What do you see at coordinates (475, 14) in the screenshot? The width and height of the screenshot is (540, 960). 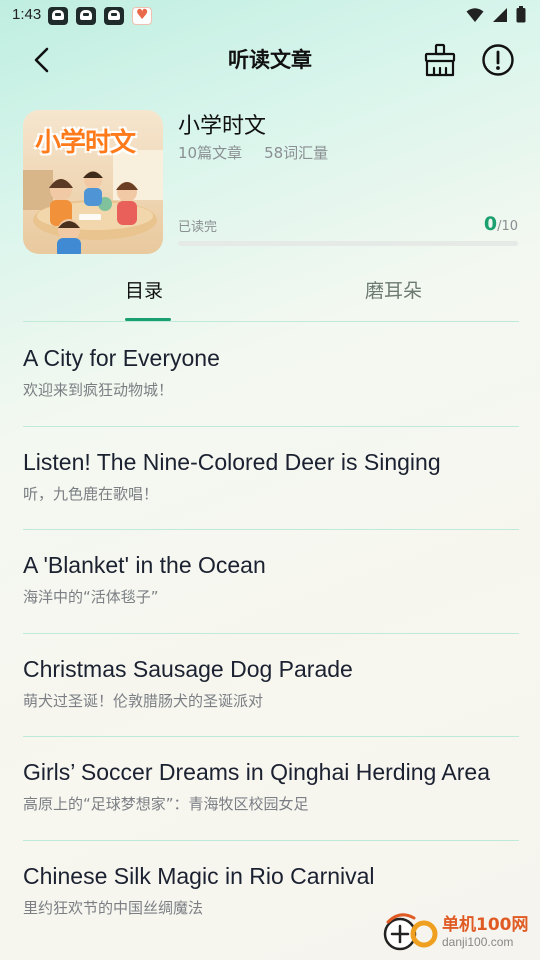 I see `wifi-icon` at bounding box center [475, 14].